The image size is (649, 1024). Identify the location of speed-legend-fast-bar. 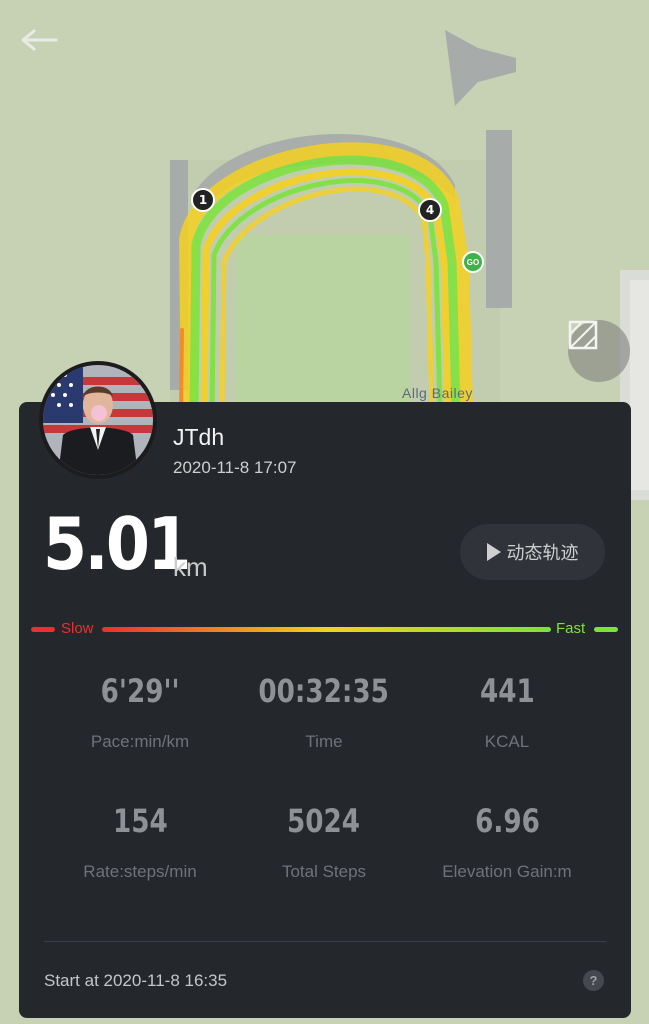
(606, 629).